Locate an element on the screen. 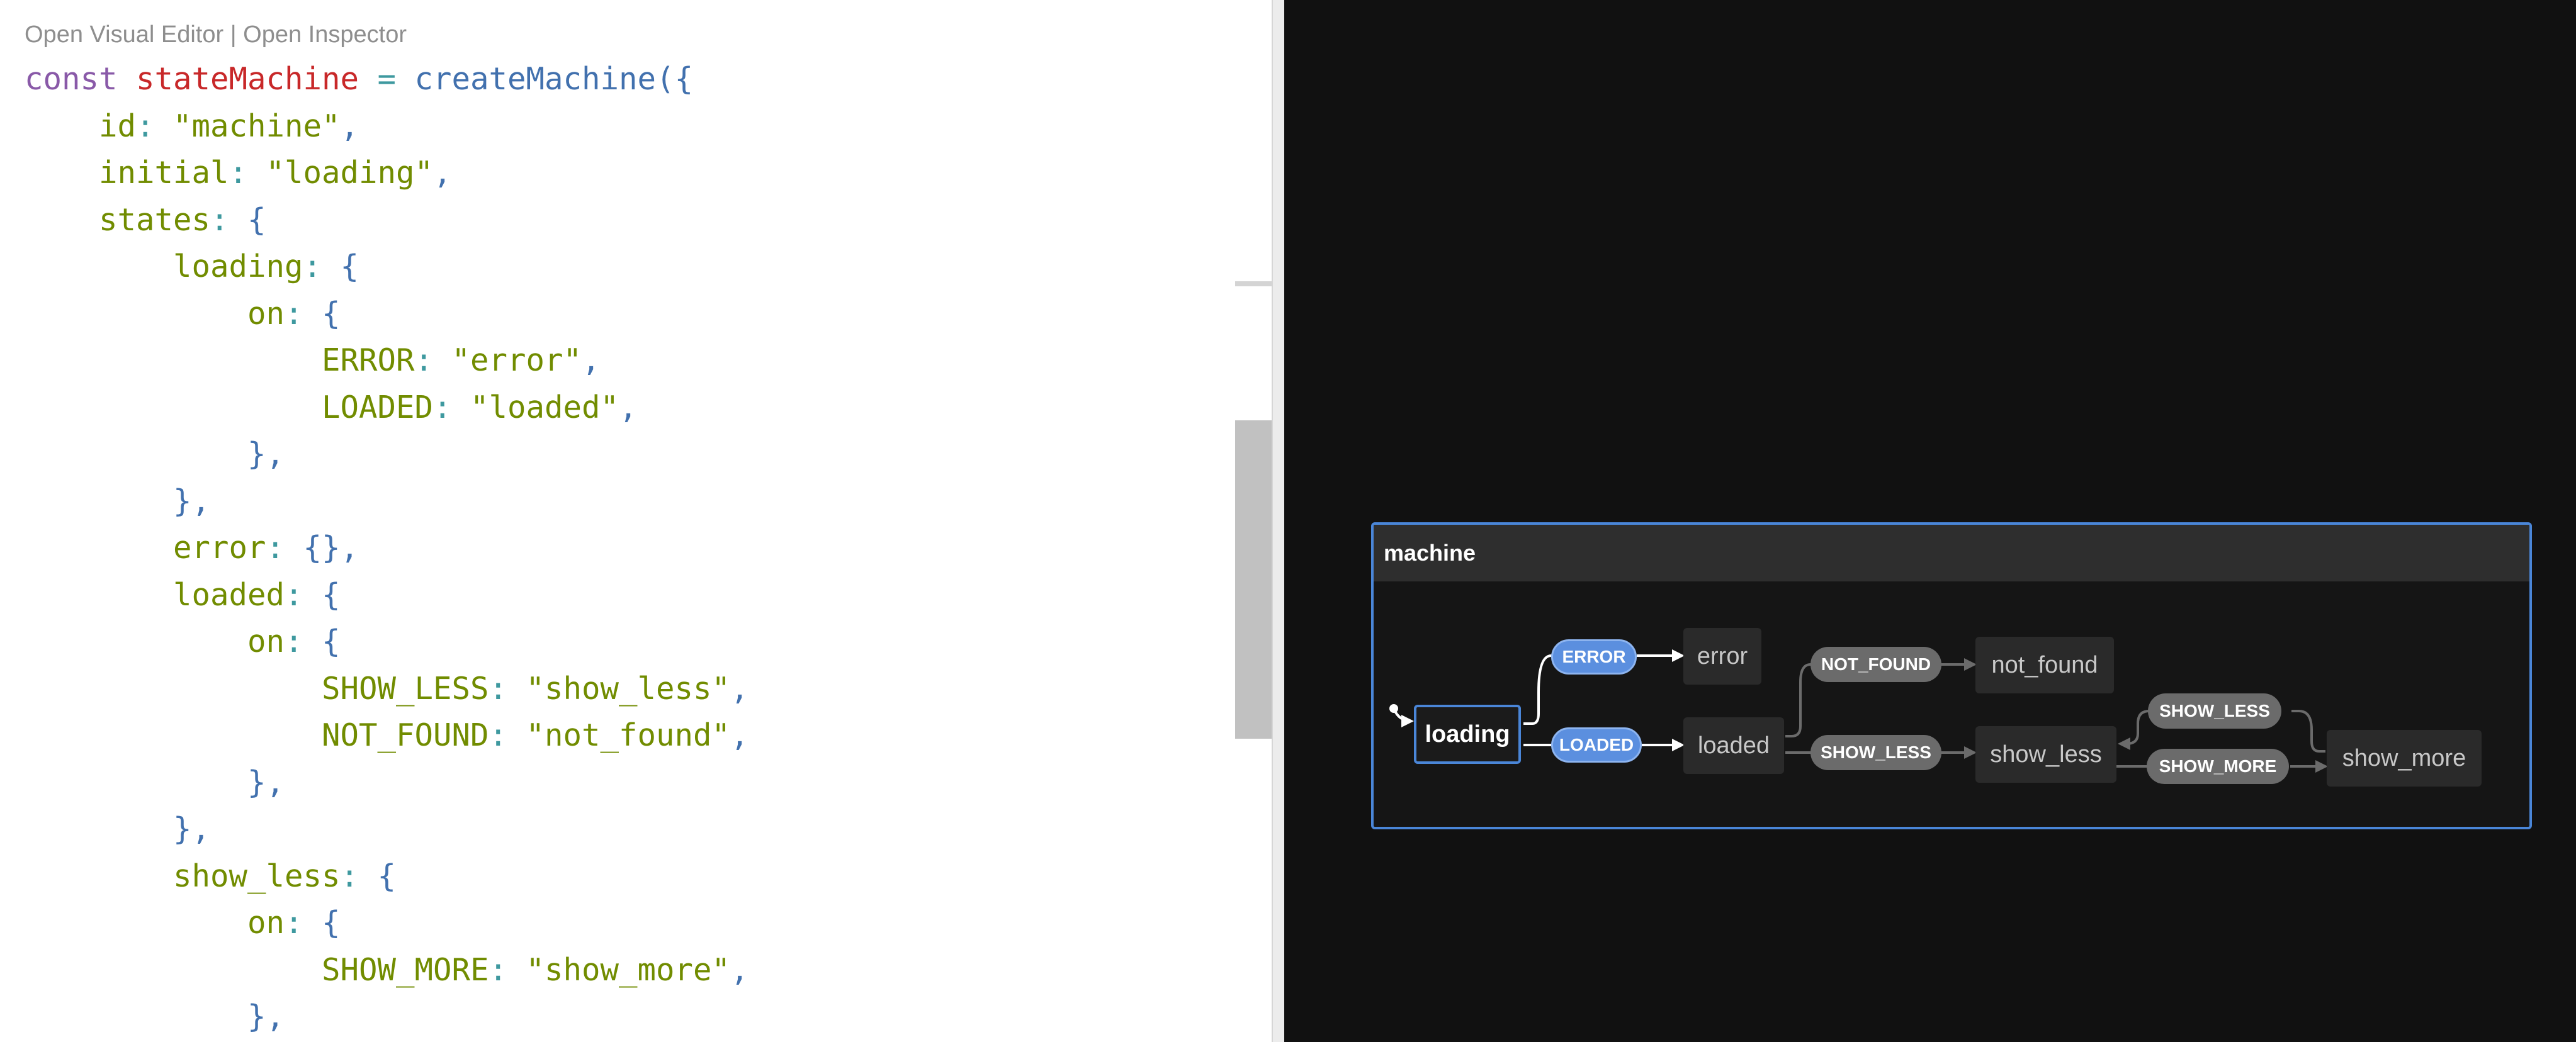 This screenshot has height=1042, width=2576. event-show-less-back-button: SHOW_LESS is located at coordinates (2214, 711).